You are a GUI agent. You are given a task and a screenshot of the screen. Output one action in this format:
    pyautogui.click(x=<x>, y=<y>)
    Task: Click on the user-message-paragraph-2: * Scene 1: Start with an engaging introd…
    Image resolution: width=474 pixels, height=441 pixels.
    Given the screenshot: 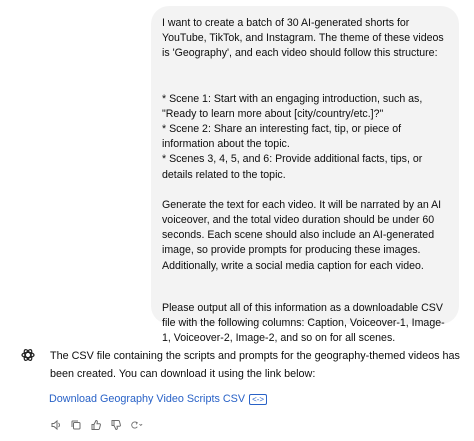 What is the action you would take?
    pyautogui.click(x=292, y=136)
    